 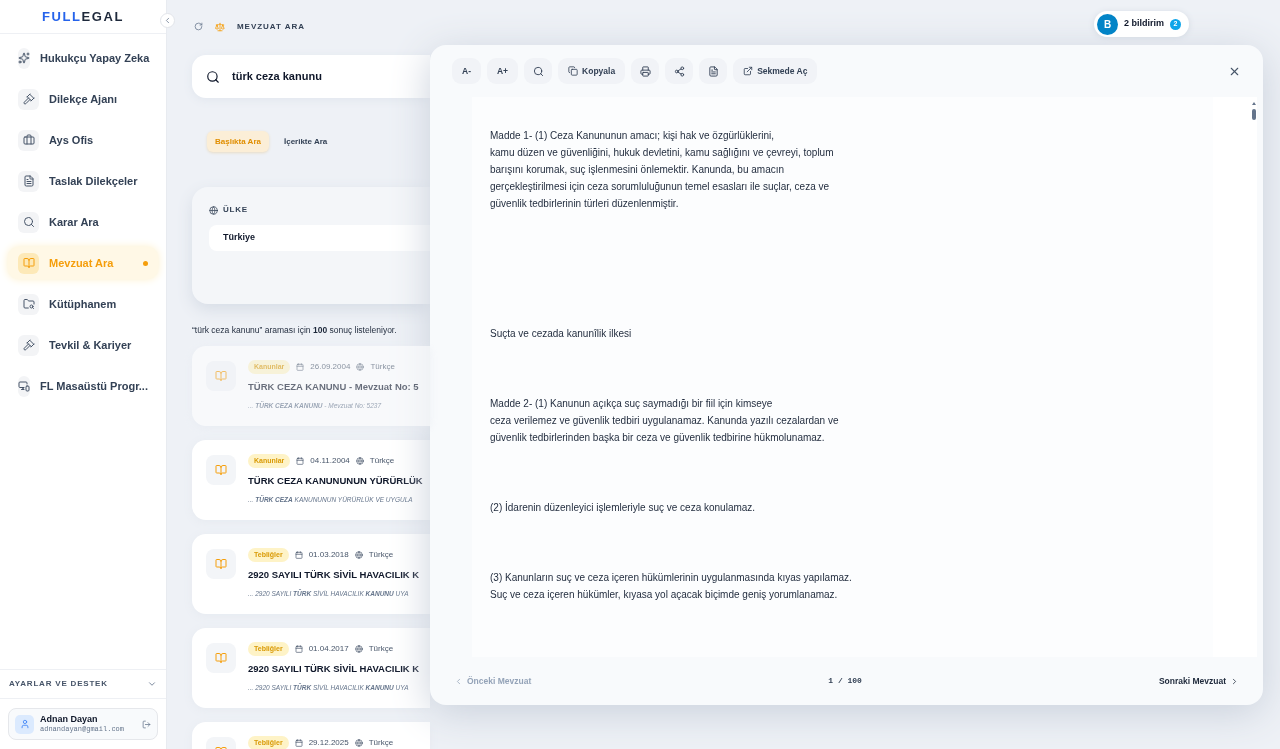 I want to click on section-label: AYARLAR VE DESTEK, so click(x=58, y=684).